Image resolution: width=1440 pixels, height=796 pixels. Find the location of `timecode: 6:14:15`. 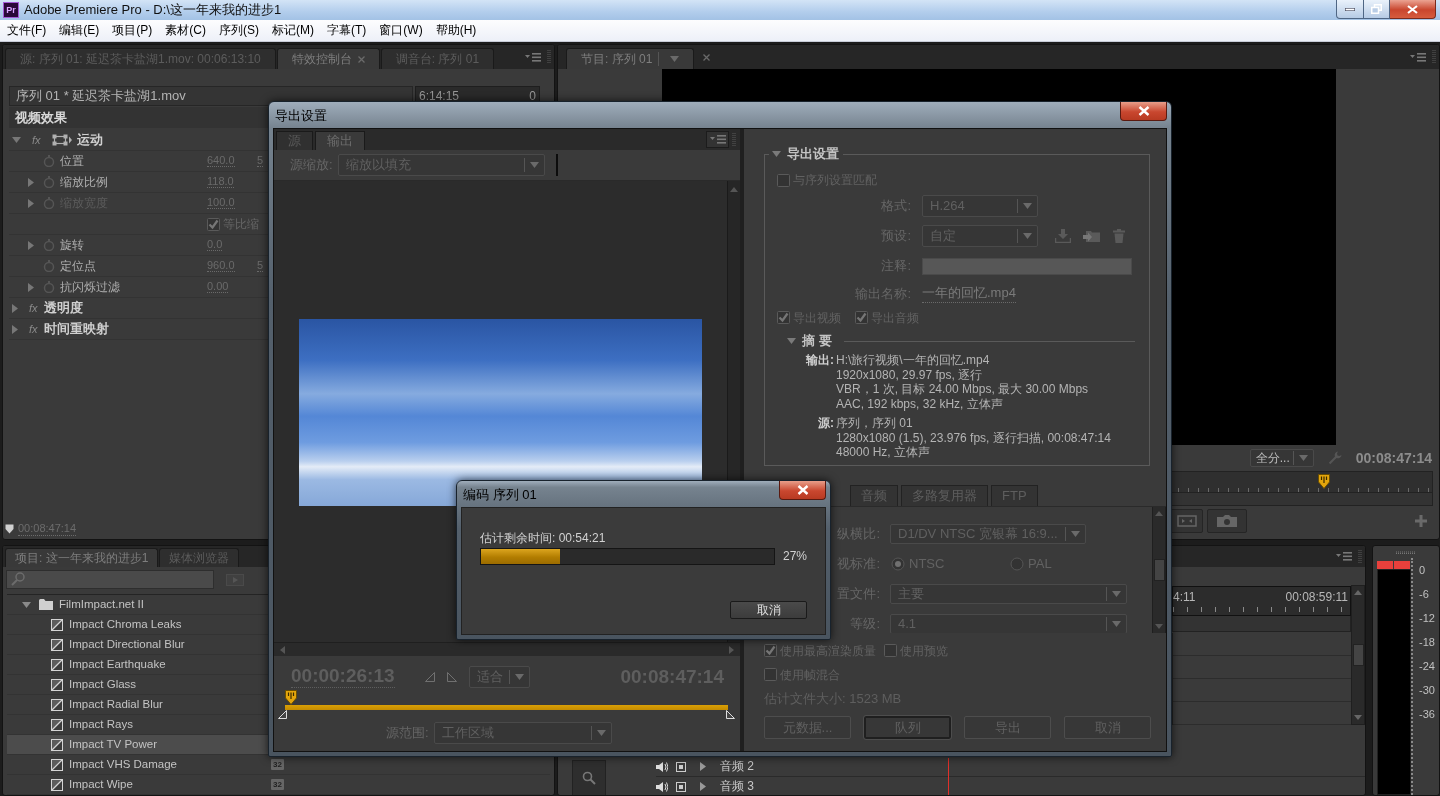

timecode: 6:14:15 is located at coordinates (439, 96).